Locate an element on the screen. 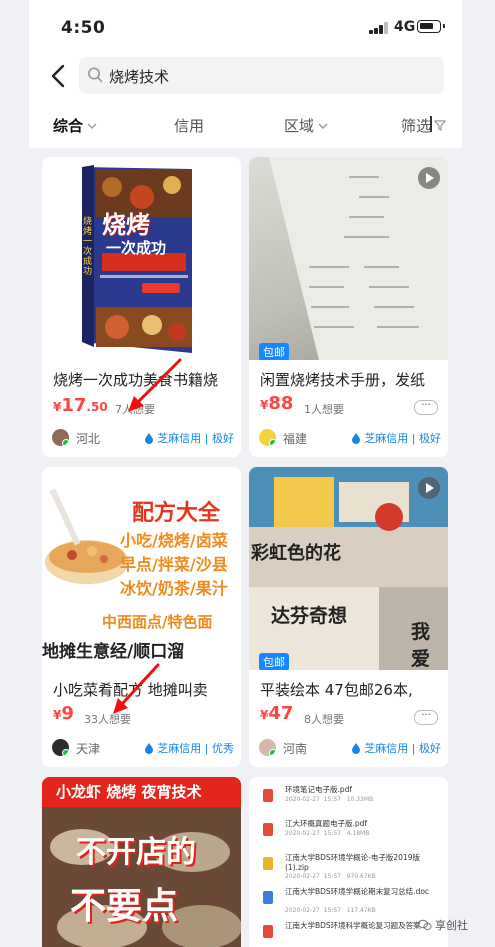 This screenshot has width=495, height=947. file-meta: 2020-02-27 15:57 4.18MB is located at coordinates (327, 833).